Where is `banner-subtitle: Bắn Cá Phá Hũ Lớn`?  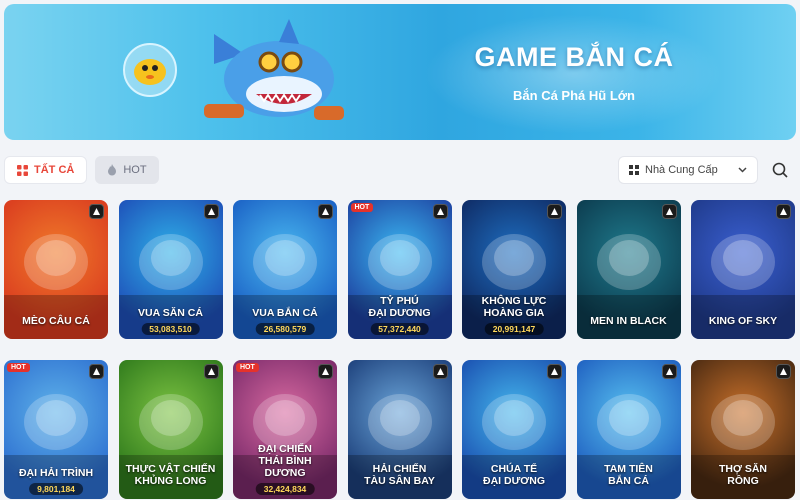 banner-subtitle: Bắn Cá Phá Hũ Lớn is located at coordinates (574, 95).